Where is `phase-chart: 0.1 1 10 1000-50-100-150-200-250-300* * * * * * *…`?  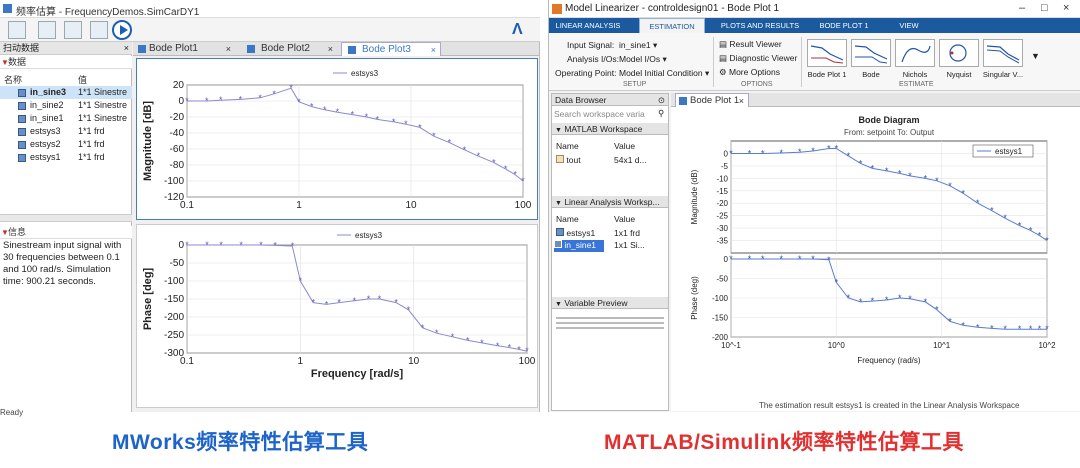
phase-chart: 0.1 1 10 1000-50-100-150-200-250-300* * * * * * *… is located at coordinates (337, 316).